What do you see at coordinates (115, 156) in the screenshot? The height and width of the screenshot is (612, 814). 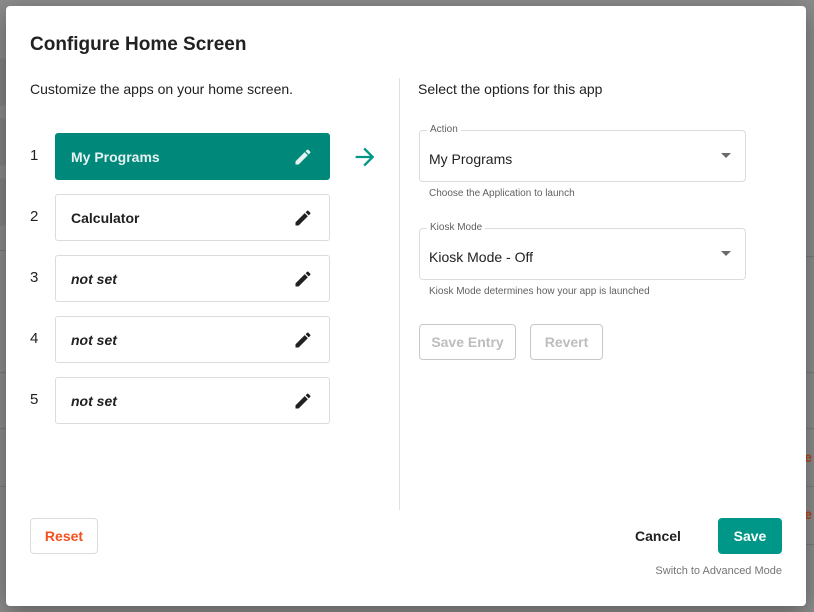 I see `slot-label: My Programs` at bounding box center [115, 156].